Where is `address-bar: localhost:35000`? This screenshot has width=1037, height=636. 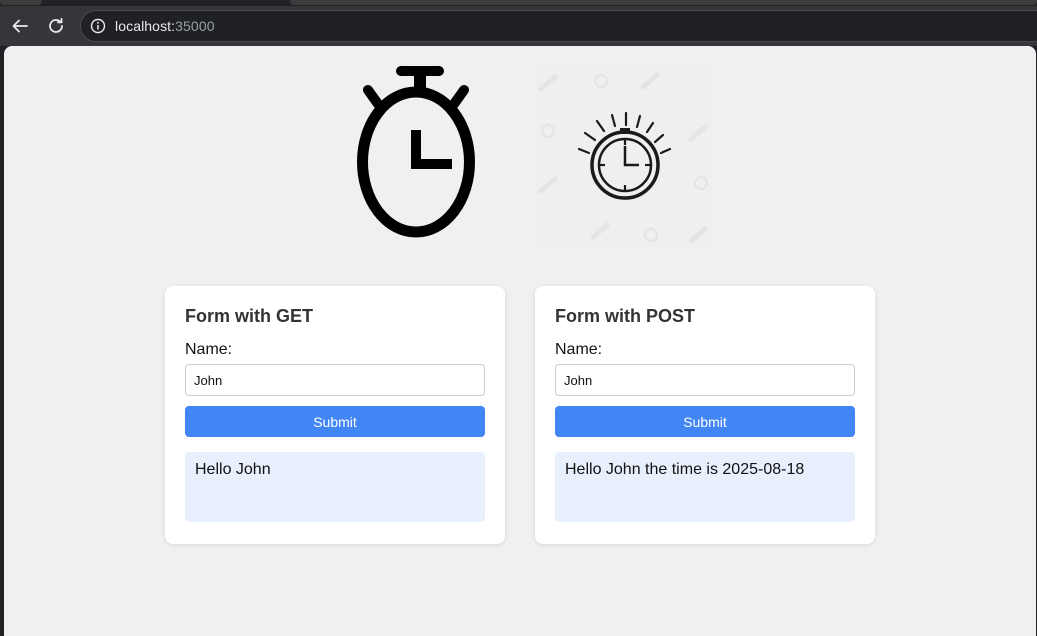
address-bar: localhost:35000 is located at coordinates (558, 26).